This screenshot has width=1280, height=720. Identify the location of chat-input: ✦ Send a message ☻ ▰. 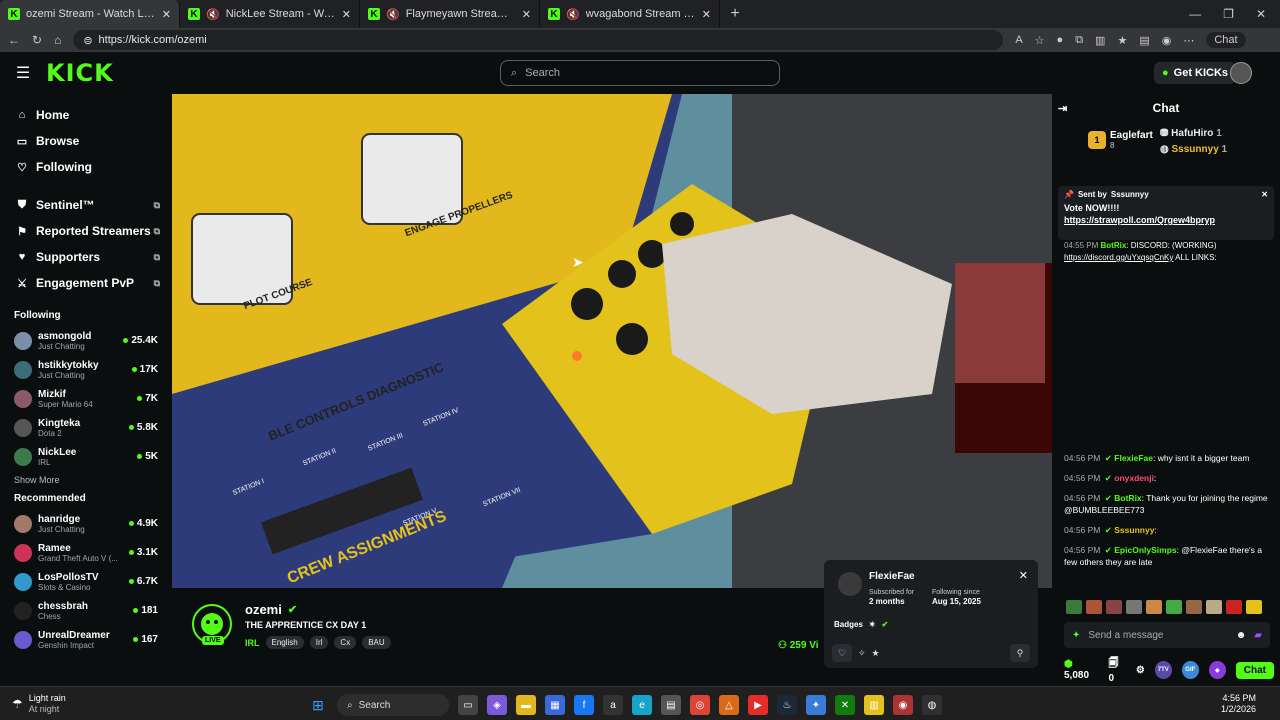
(1167, 635).